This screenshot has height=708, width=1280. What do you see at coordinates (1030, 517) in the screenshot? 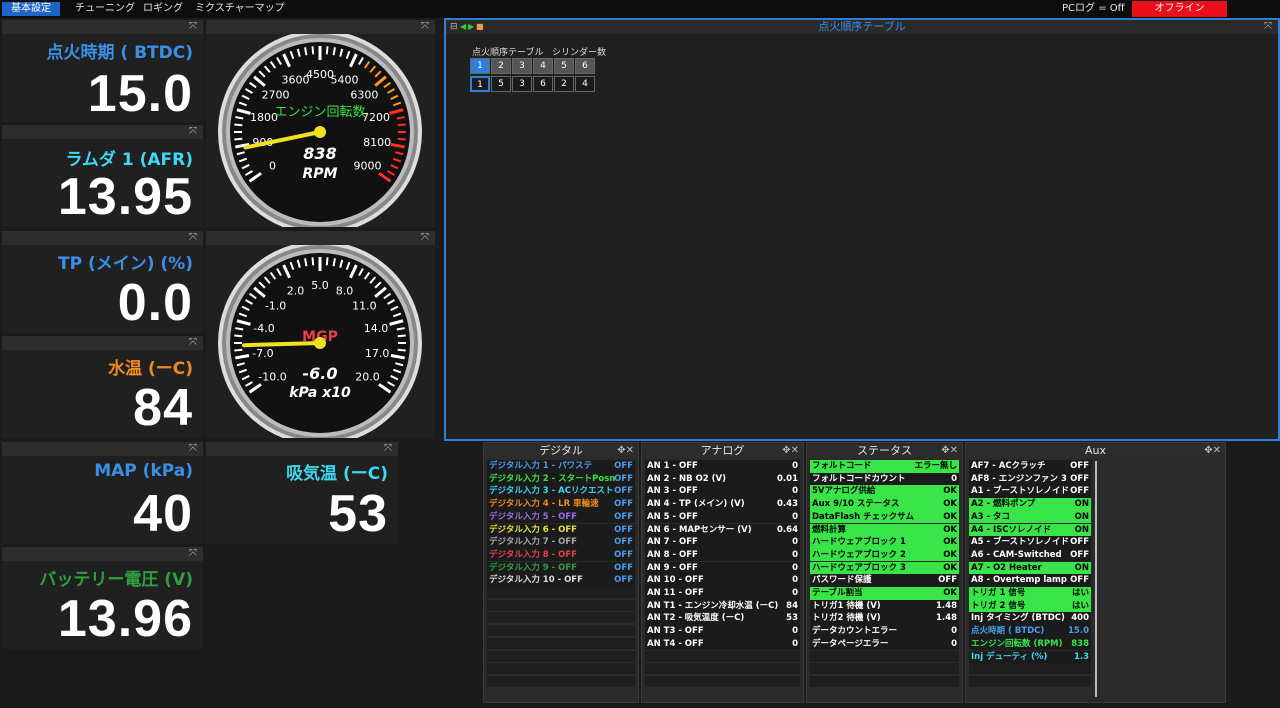
I see `table-row: A3 - タコ ON` at bounding box center [1030, 517].